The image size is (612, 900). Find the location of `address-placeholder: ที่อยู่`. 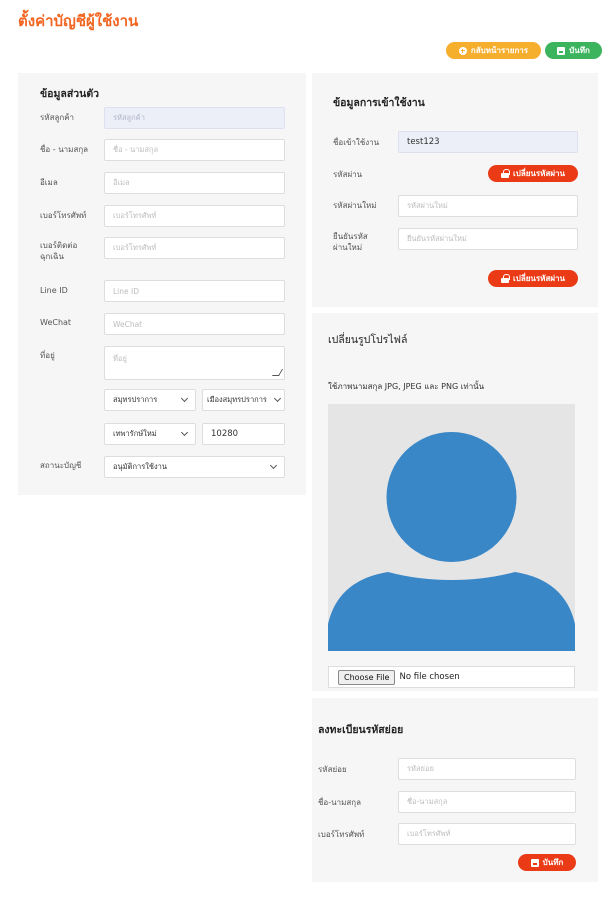

address-placeholder: ที่อยู่ is located at coordinates (120, 358).